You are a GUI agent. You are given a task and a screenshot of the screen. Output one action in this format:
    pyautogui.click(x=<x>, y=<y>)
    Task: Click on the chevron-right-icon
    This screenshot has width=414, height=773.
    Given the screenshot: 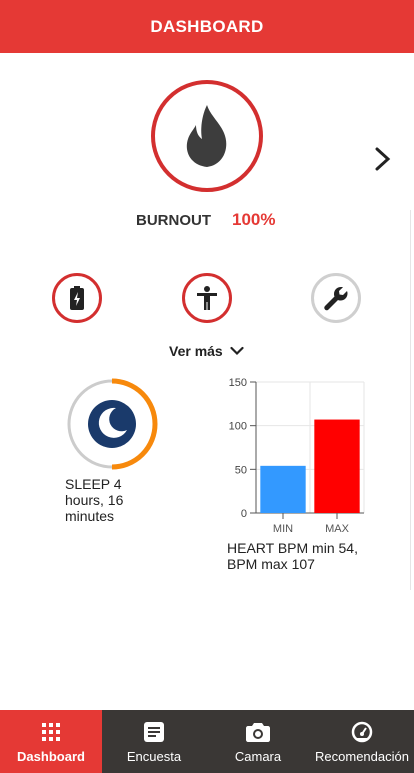 What is the action you would take?
    pyautogui.click(x=383, y=159)
    